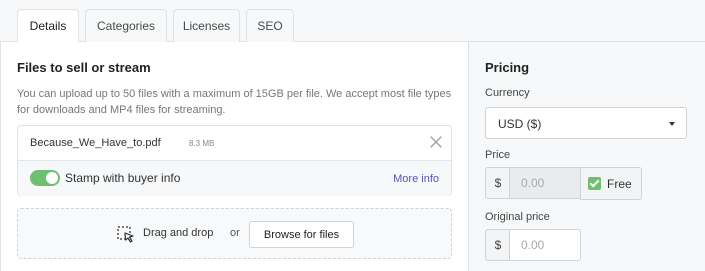 This screenshot has width=705, height=271. Describe the element at coordinates (301, 234) in the screenshot. I see `browse-files-button: Browse for files` at that location.